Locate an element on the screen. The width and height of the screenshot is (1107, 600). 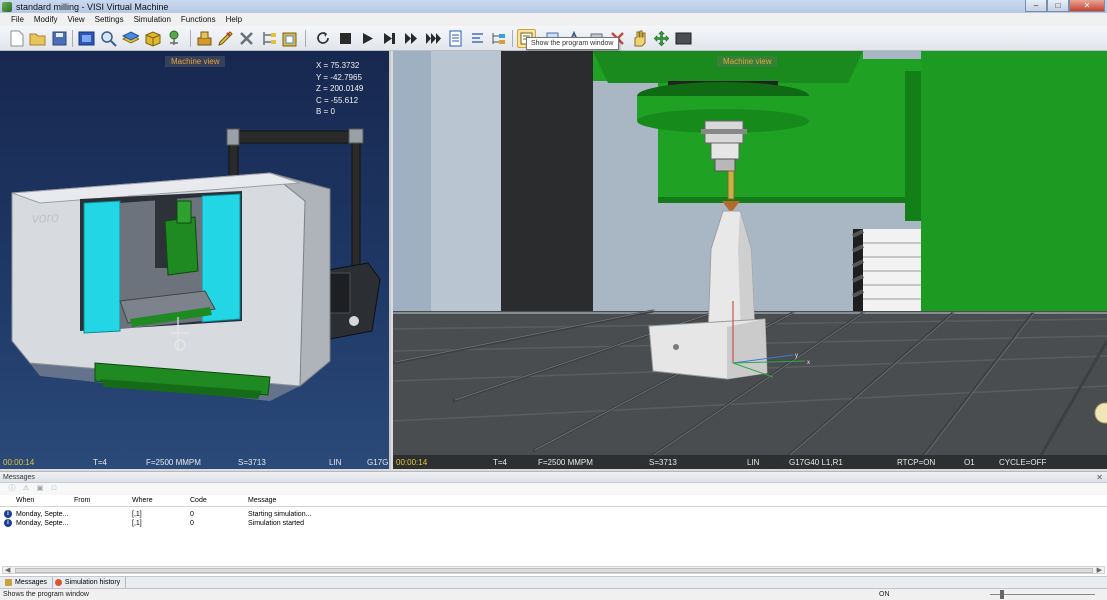
status-gcode: G17G is located at coordinates (378, 462).